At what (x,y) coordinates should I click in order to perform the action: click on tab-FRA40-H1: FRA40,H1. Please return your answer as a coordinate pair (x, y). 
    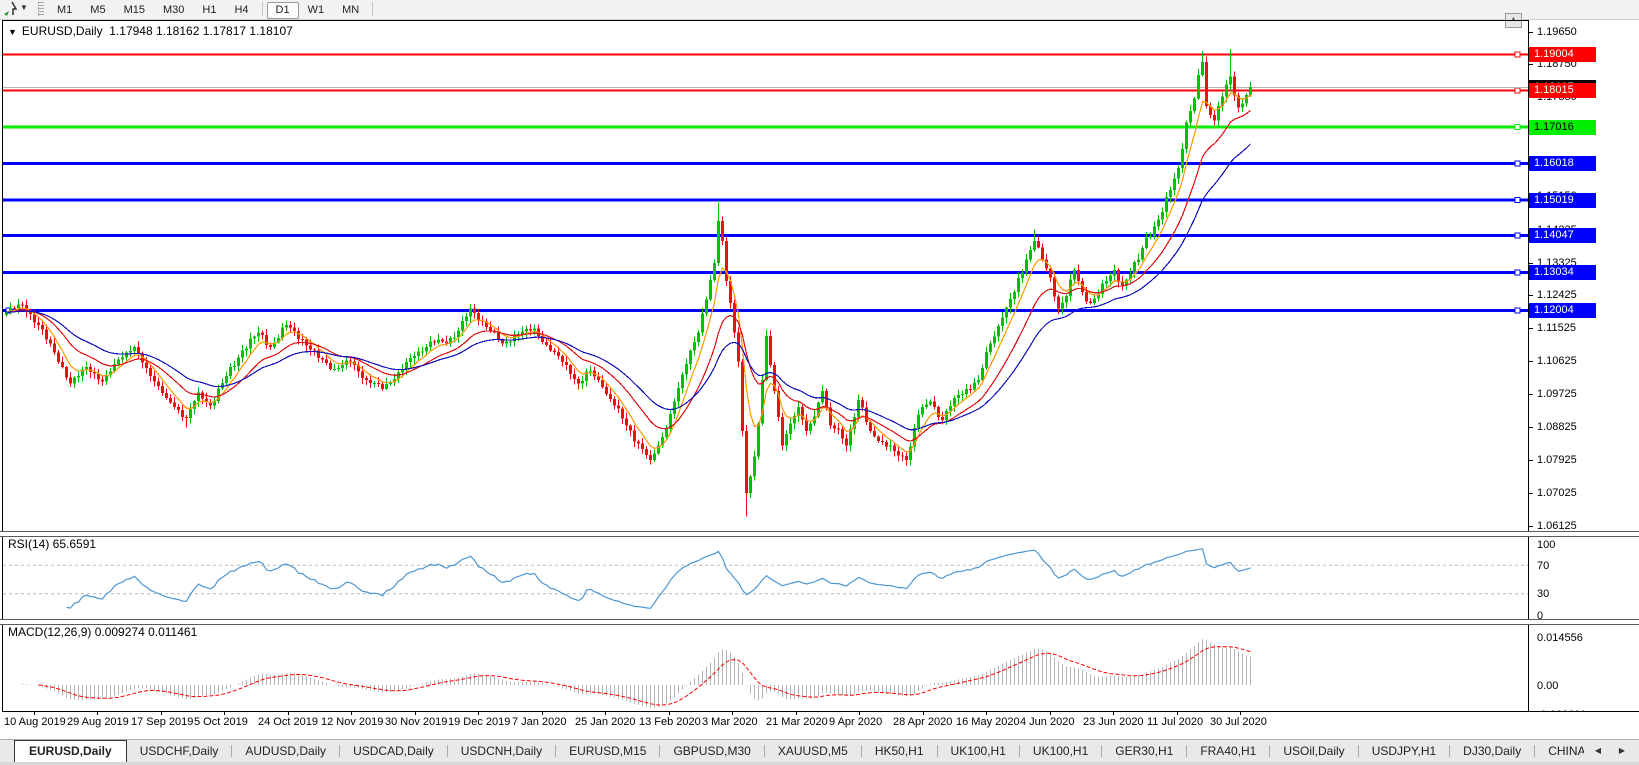
    Looking at the image, I should click on (1228, 751).